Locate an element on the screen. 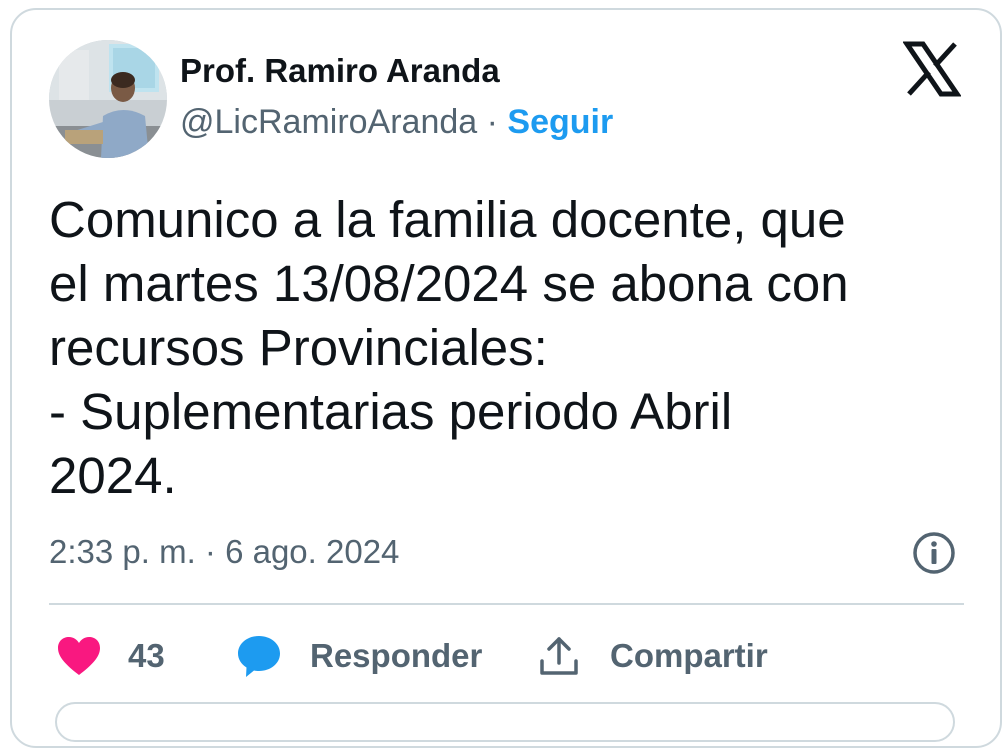 Image resolution: width=1005 pixels, height=748 pixels. reply-button: Responder is located at coordinates (359, 656).